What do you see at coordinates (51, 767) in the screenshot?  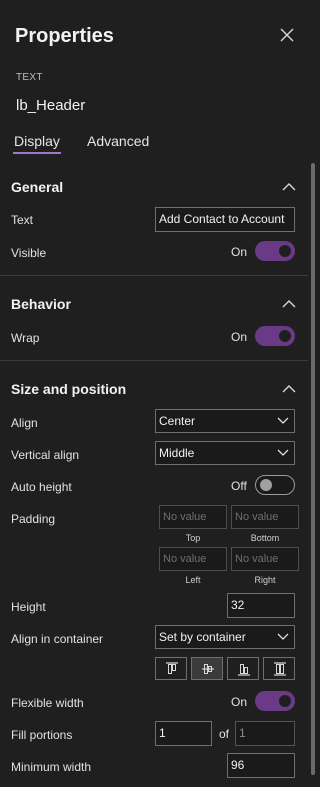 I see `minimum-width-property-label: Minimum width` at bounding box center [51, 767].